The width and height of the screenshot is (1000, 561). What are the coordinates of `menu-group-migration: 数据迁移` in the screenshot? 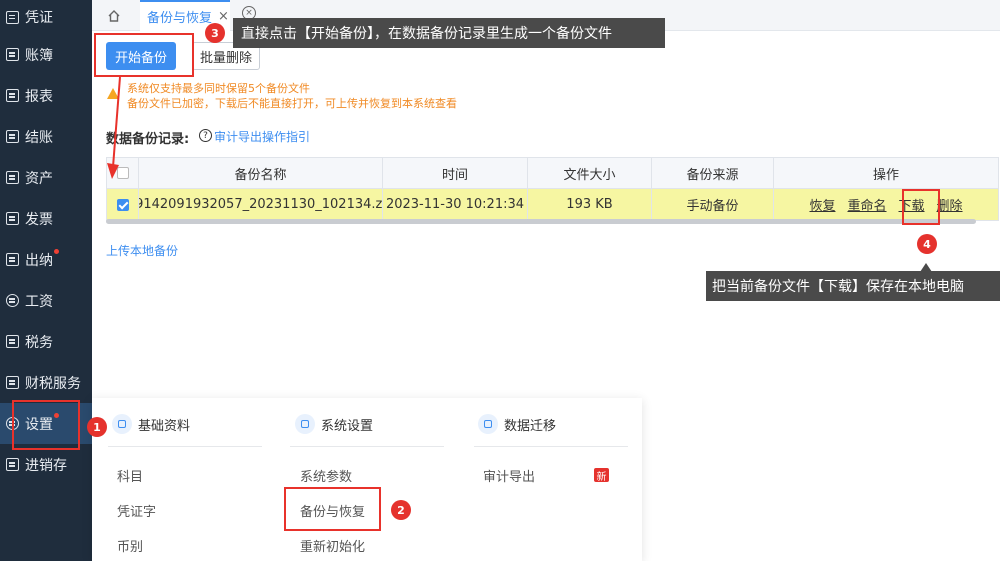 It's located at (517, 424).